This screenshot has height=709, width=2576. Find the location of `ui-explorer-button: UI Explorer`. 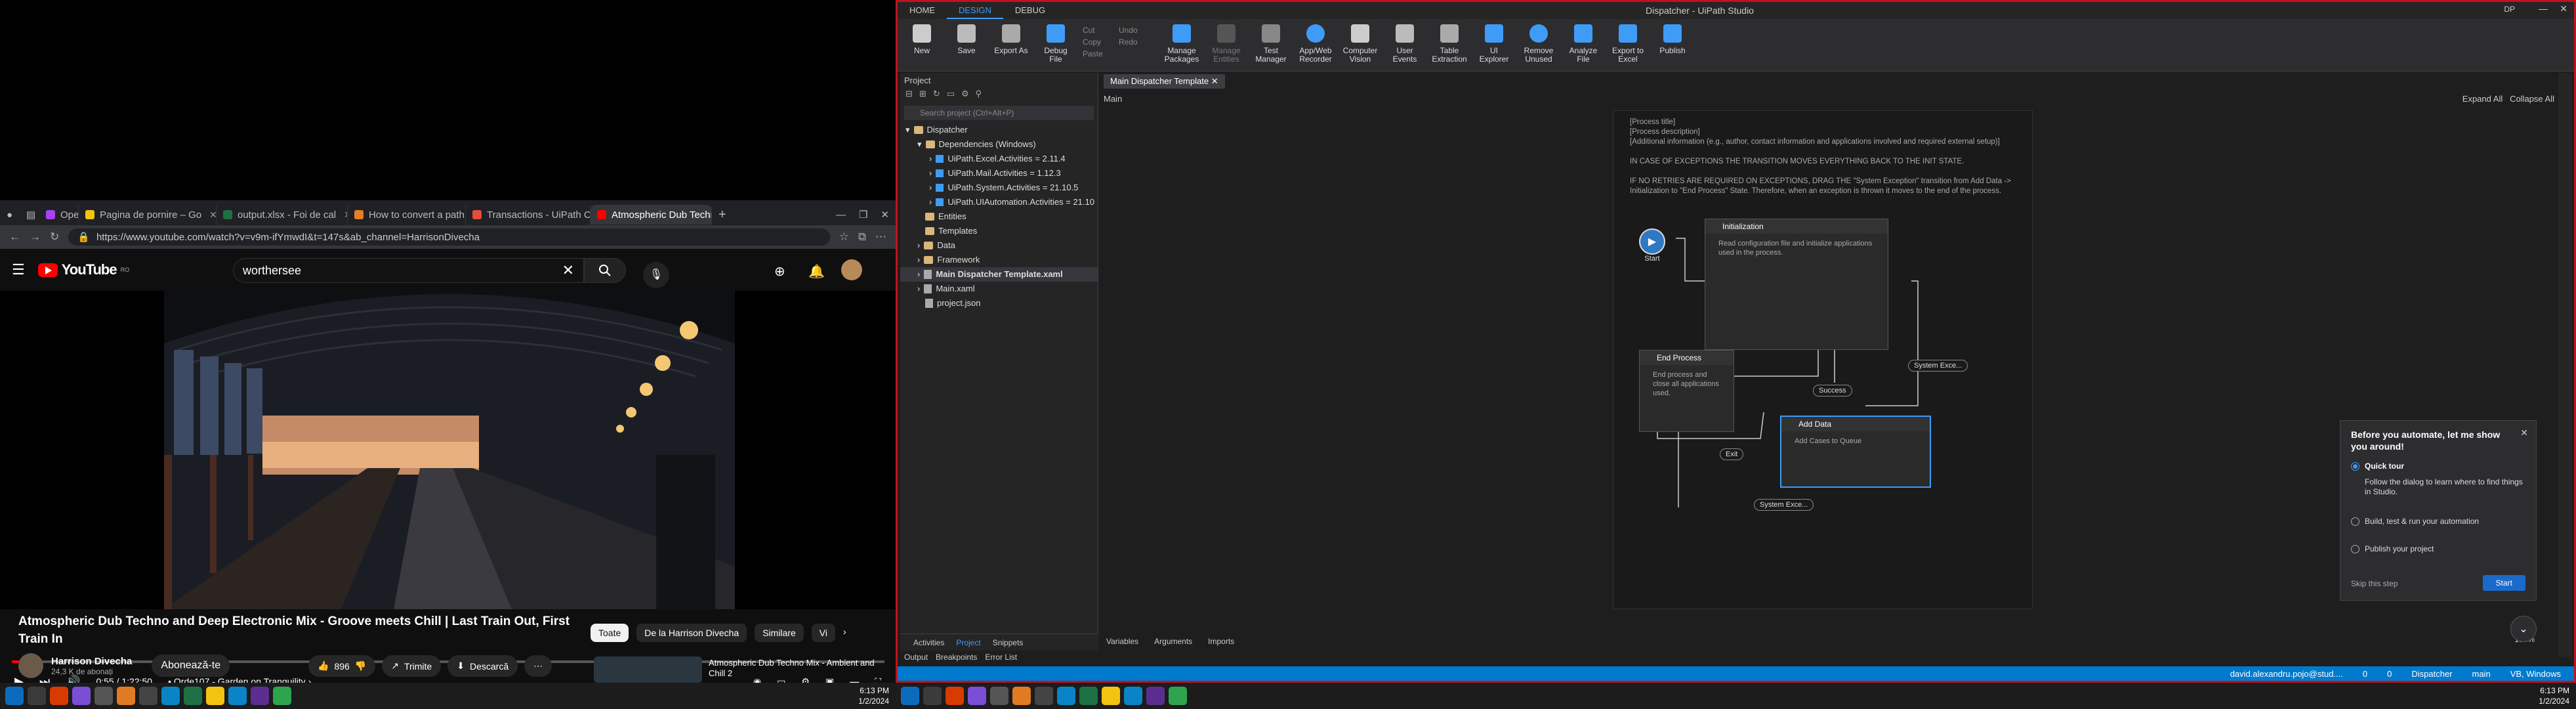

ui-explorer-button: UI Explorer is located at coordinates (1494, 44).